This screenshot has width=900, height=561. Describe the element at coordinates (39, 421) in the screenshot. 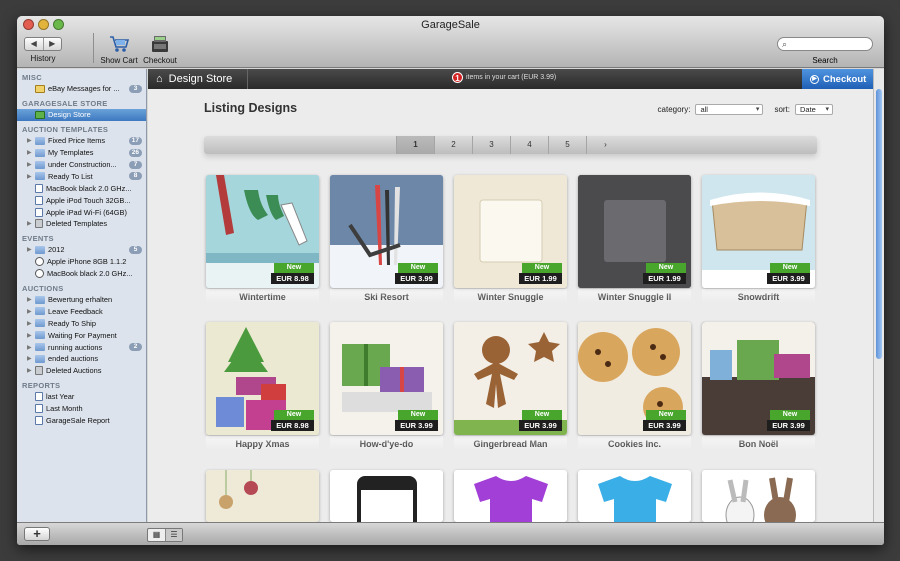

I see `report-icon` at that location.